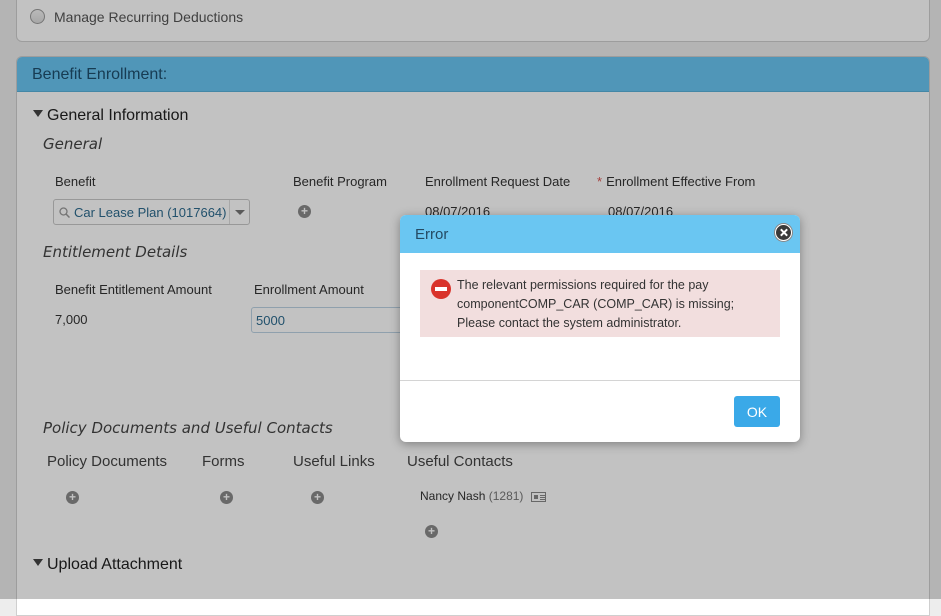  I want to click on close-icon, so click(783, 232).